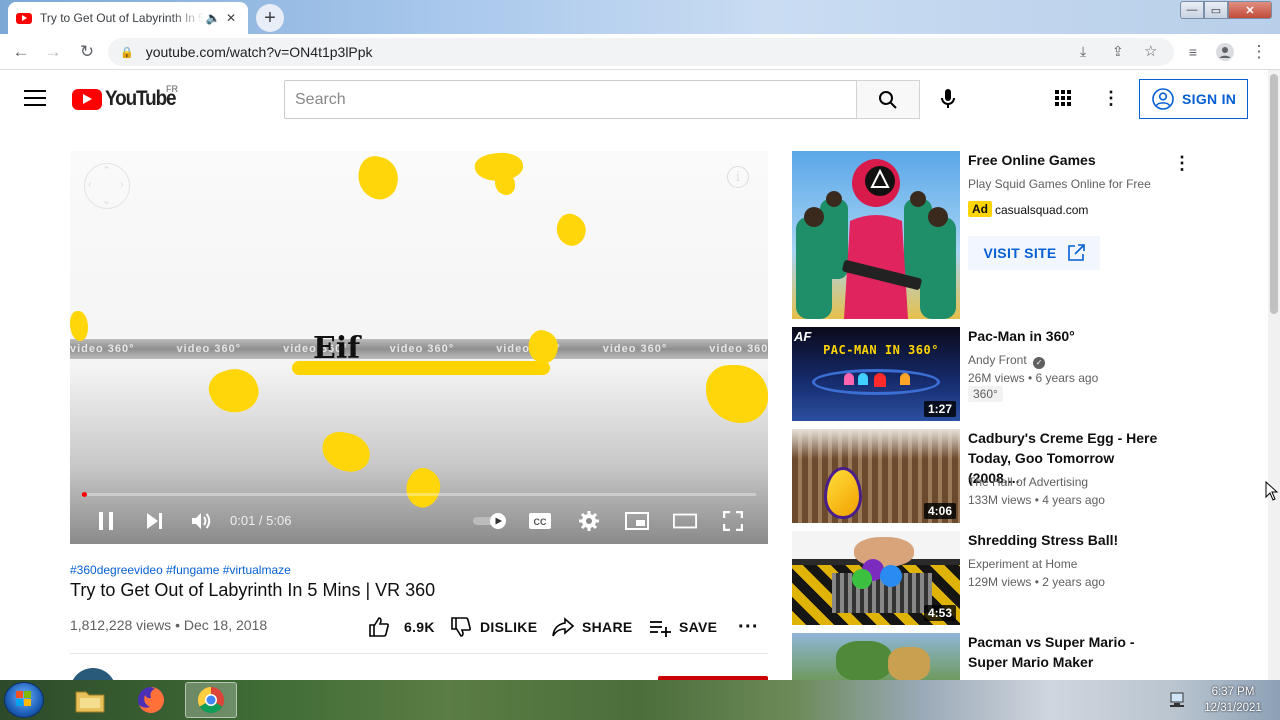 This screenshot has width=1280, height=720. I want to click on video-stats: 129M views • 2 years ago, so click(1036, 582).